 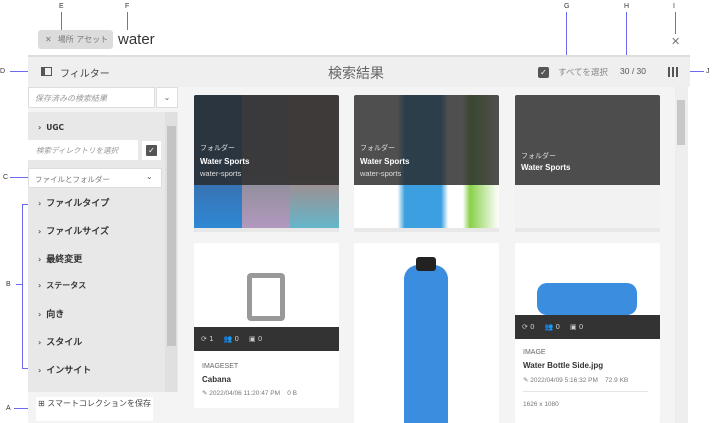 What do you see at coordinates (633, 71) in the screenshot?
I see `result-count: 30 / 30` at bounding box center [633, 71].